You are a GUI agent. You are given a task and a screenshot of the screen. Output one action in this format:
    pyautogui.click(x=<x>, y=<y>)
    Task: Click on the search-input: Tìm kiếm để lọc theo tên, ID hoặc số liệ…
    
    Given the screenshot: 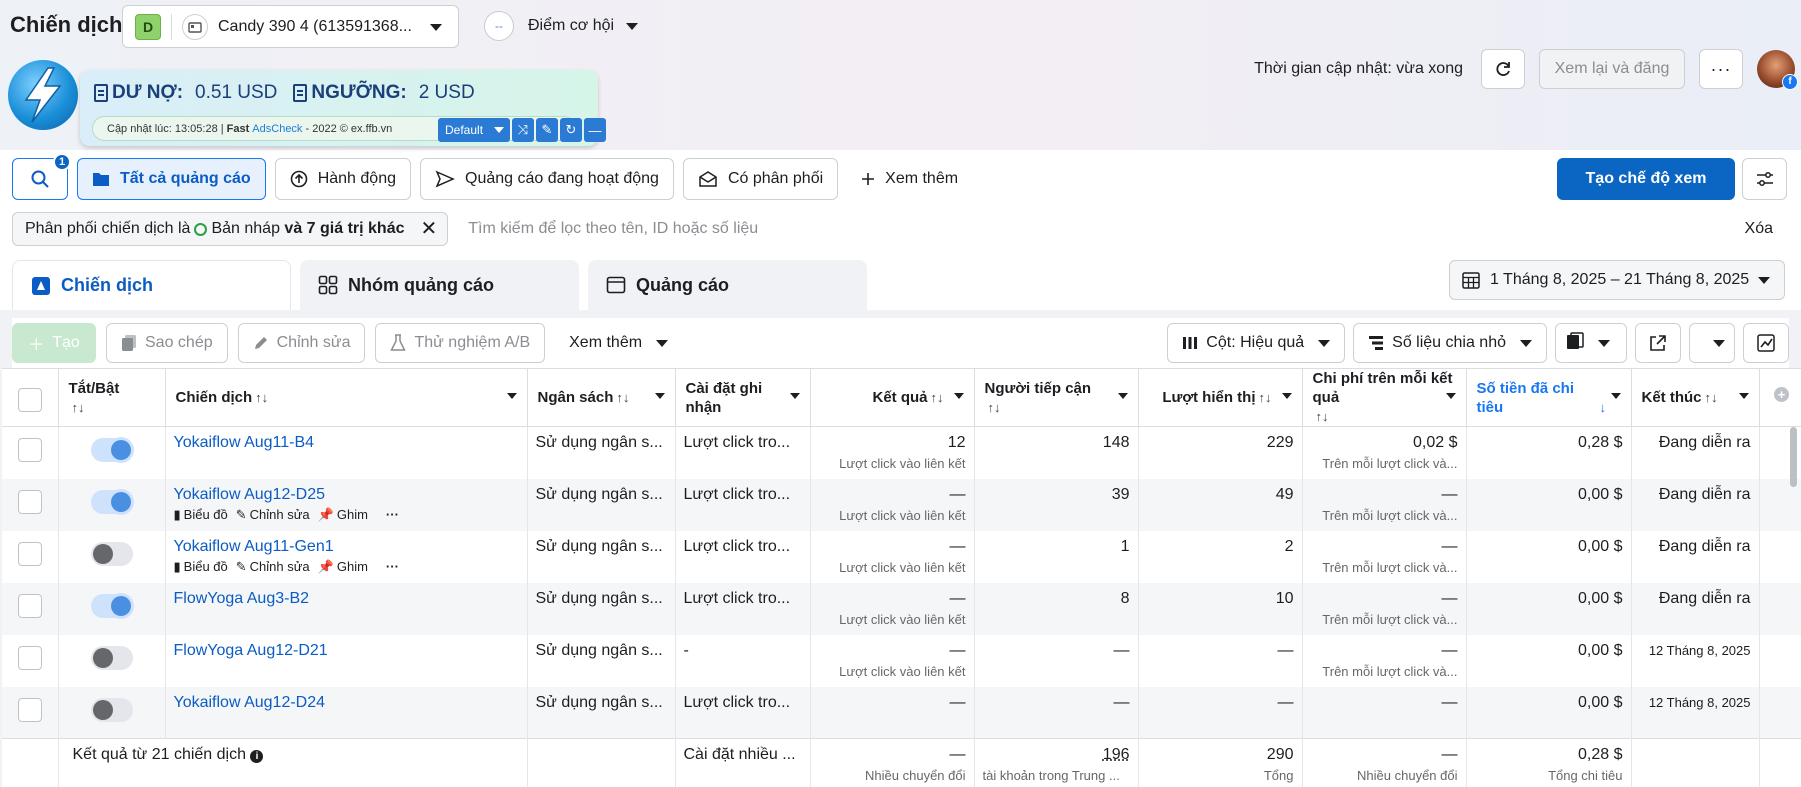 What is the action you would take?
    pyautogui.click(x=1106, y=229)
    